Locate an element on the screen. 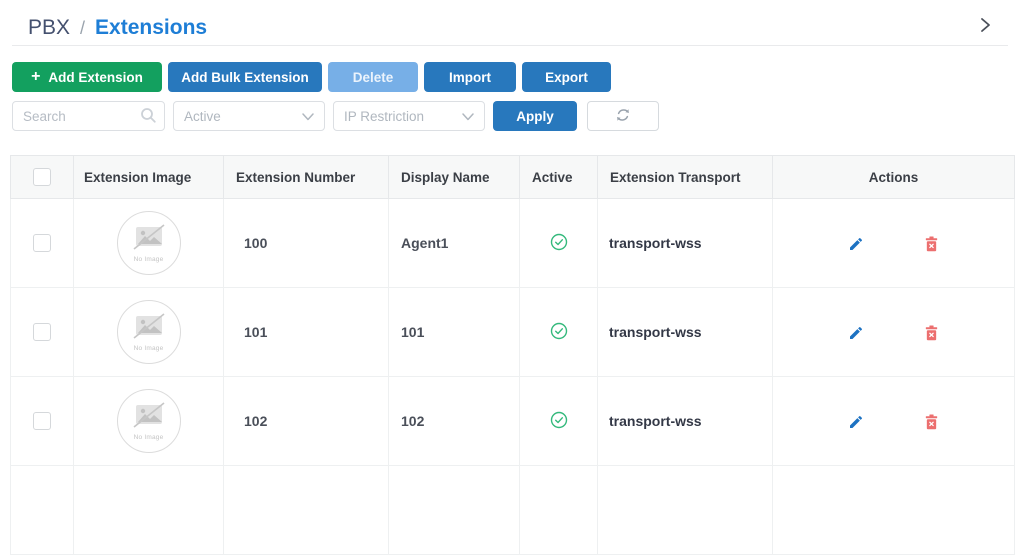 This screenshot has width=1024, height=555. active-filter-select: Active is located at coordinates (249, 116).